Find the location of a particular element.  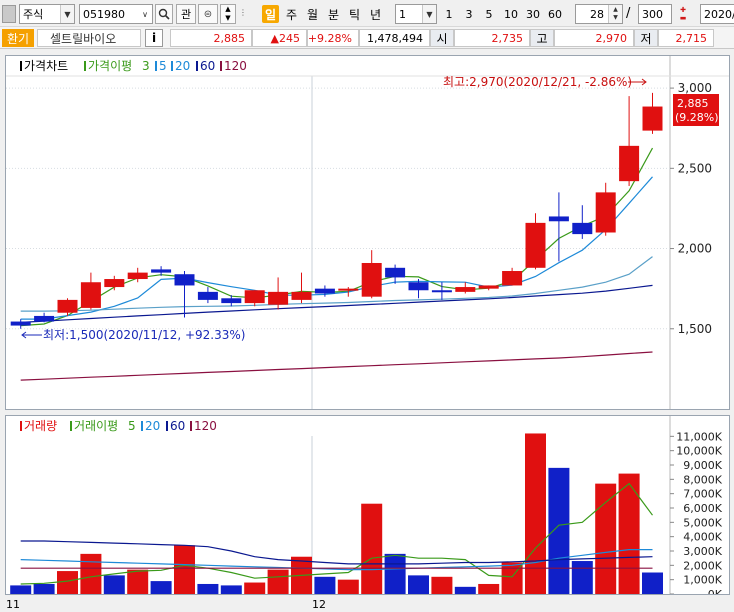

period-month-label: 월 is located at coordinates (312, 14).